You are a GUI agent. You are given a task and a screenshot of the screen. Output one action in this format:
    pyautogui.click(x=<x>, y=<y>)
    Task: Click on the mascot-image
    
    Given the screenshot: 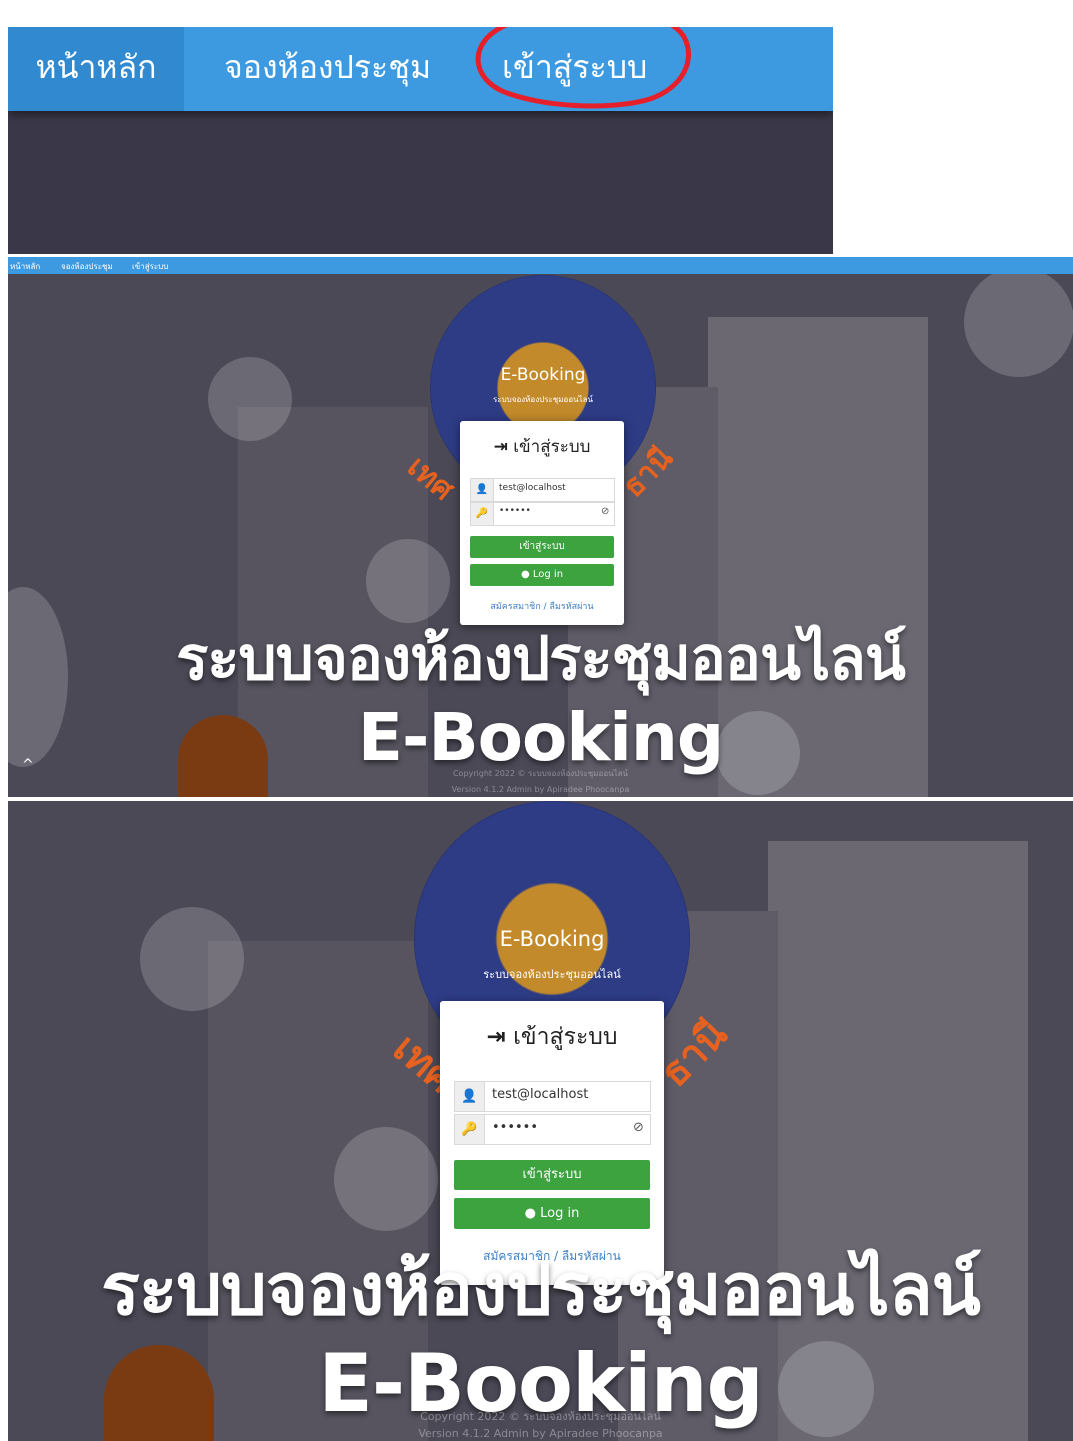 What is the action you would take?
    pyautogui.click(x=223, y=756)
    